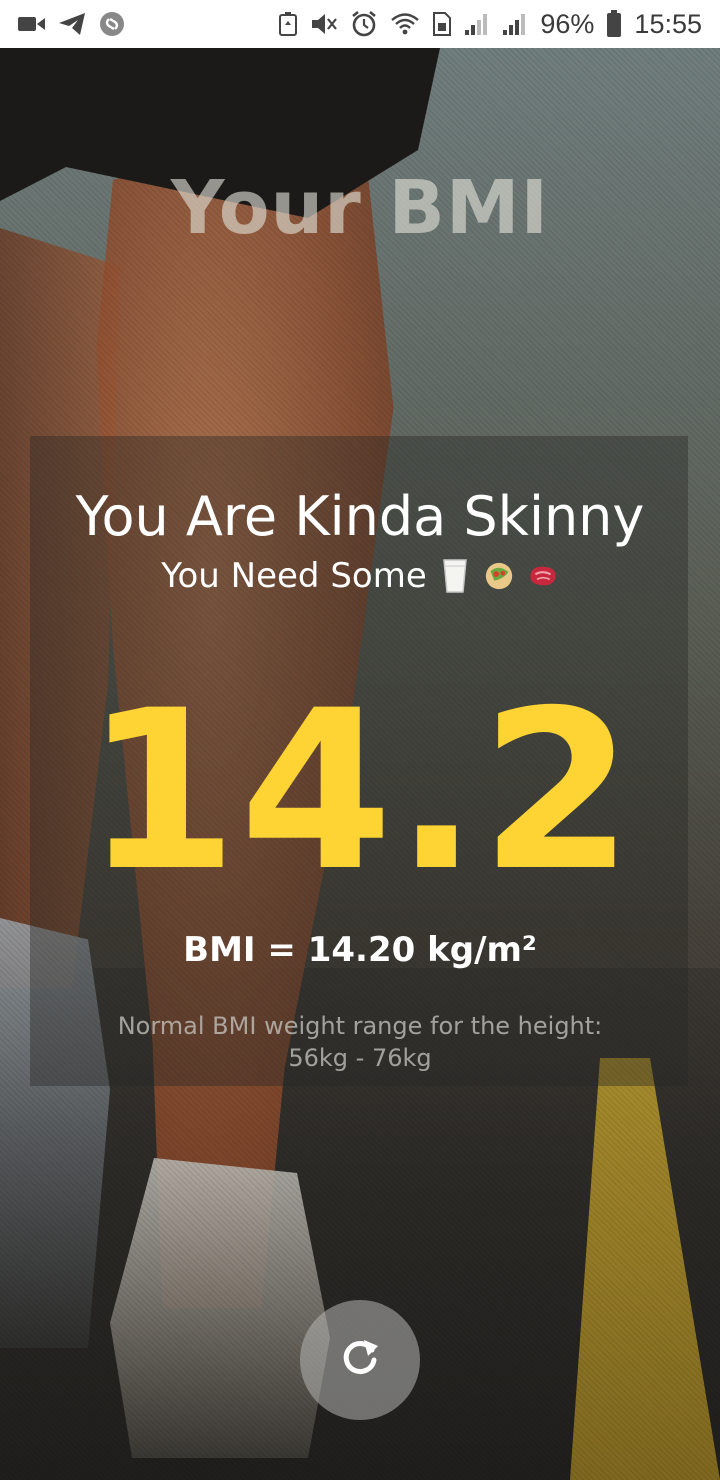  I want to click on recalculate-button, so click(360, 1360).